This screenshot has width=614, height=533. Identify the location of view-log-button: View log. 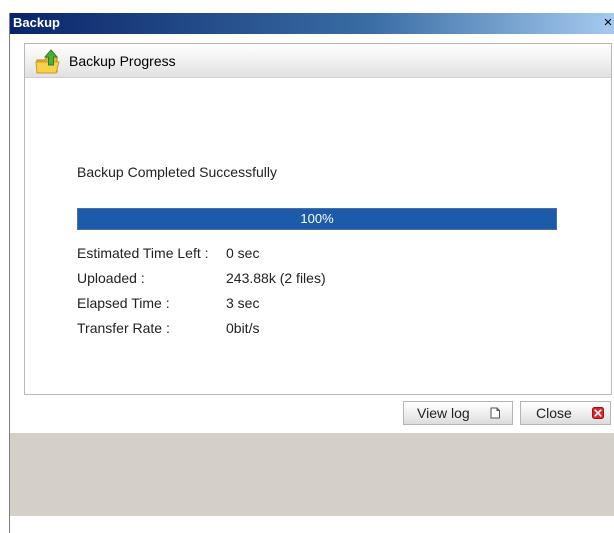
(458, 413).